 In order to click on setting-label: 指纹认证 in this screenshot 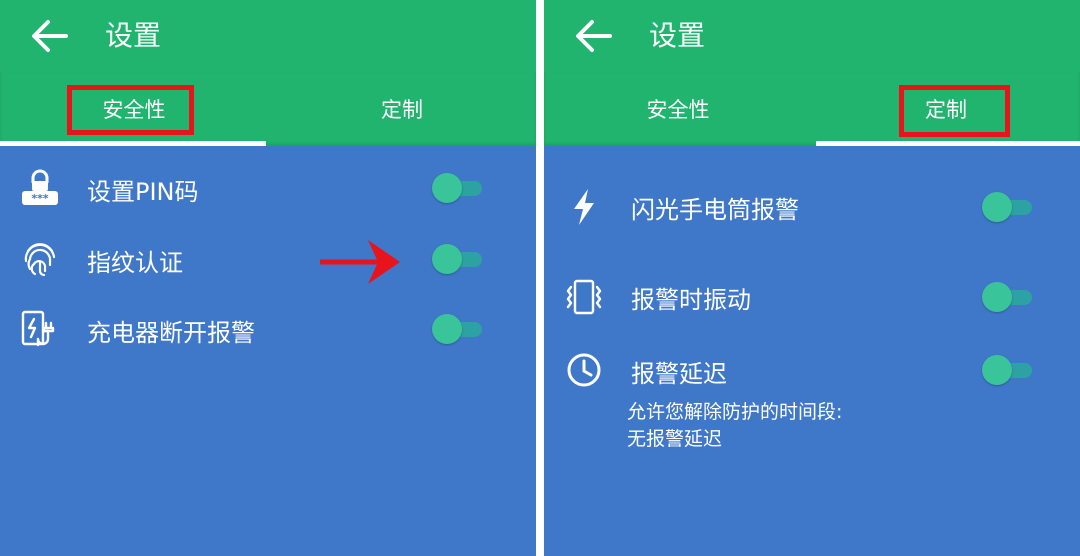, I will do `click(135, 263)`.